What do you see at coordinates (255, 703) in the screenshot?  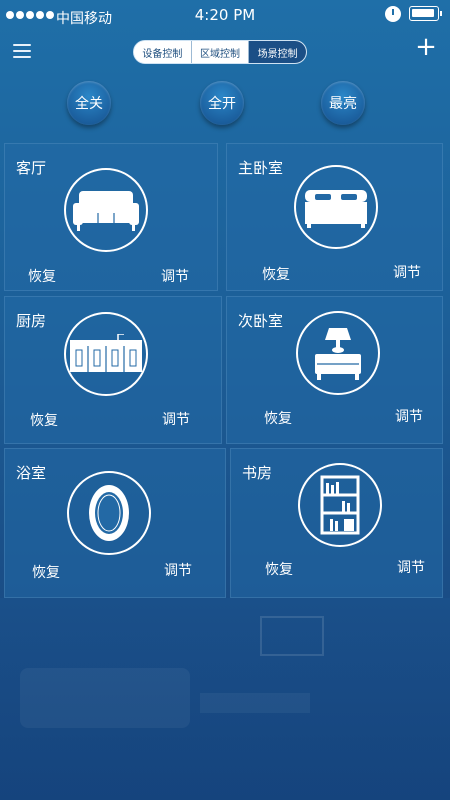 I see `scene-table-shape` at bounding box center [255, 703].